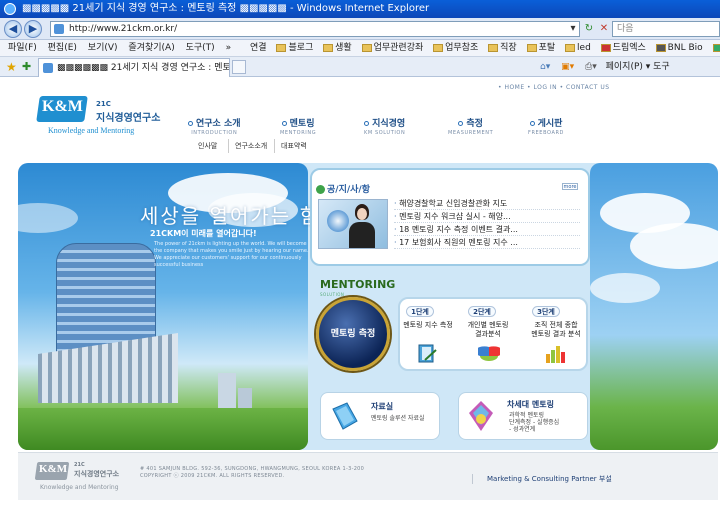 The image size is (720, 508). What do you see at coordinates (293, 146) in the screenshot?
I see `subnav-ceo-profile: 대표약력` at bounding box center [293, 146].